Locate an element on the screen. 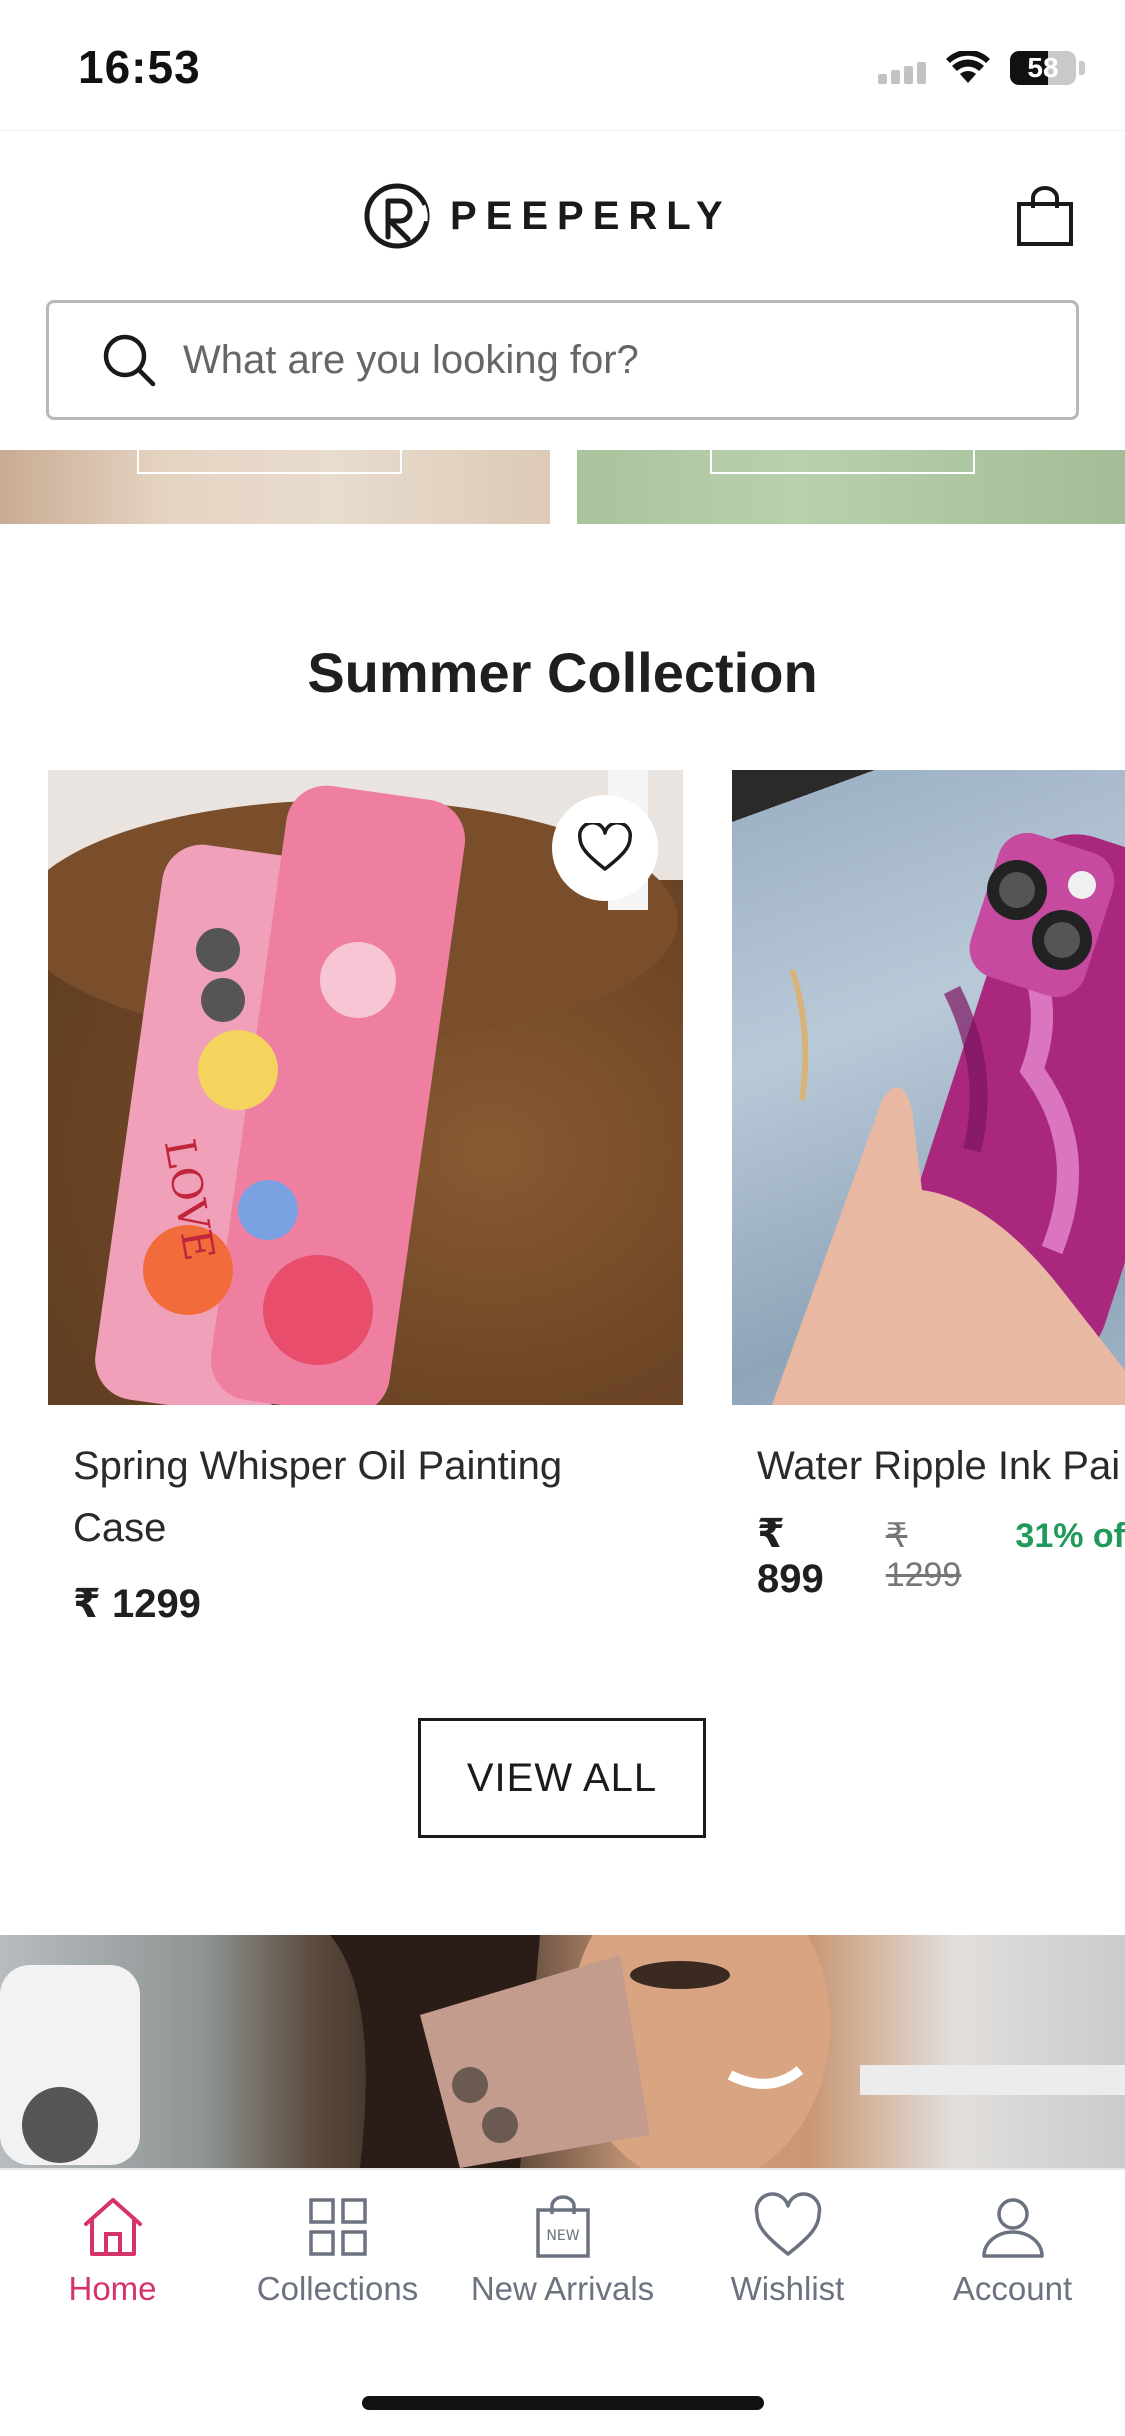  nav-item-wishlist: Wishlist is located at coordinates (787, 2253).